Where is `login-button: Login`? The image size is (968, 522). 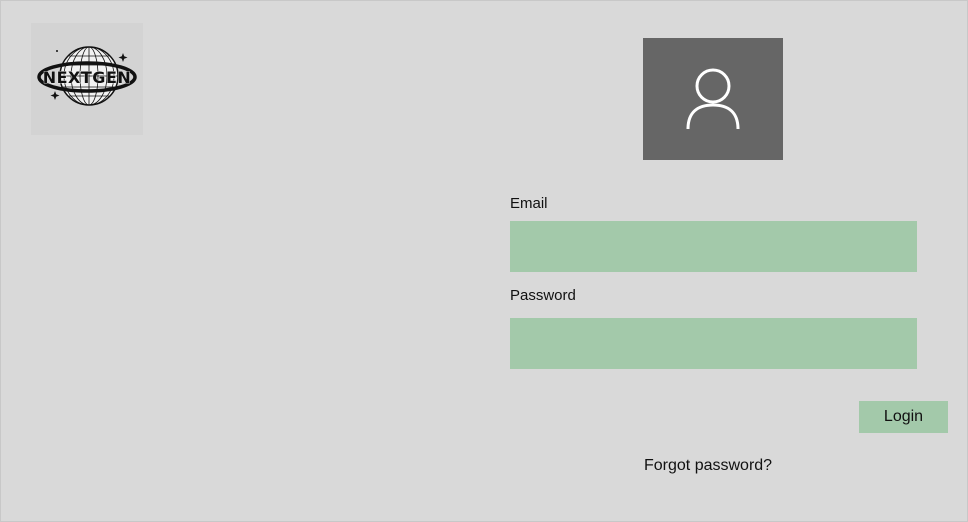 login-button: Login is located at coordinates (903, 417).